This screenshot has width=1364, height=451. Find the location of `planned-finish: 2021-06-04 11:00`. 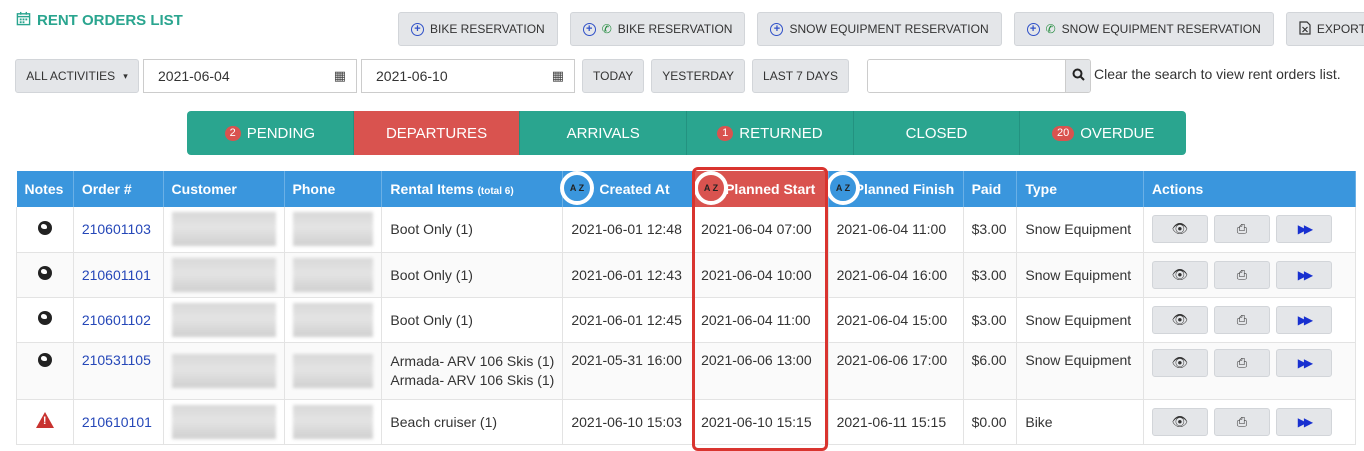

planned-finish: 2021-06-04 11:00 is located at coordinates (896, 230).